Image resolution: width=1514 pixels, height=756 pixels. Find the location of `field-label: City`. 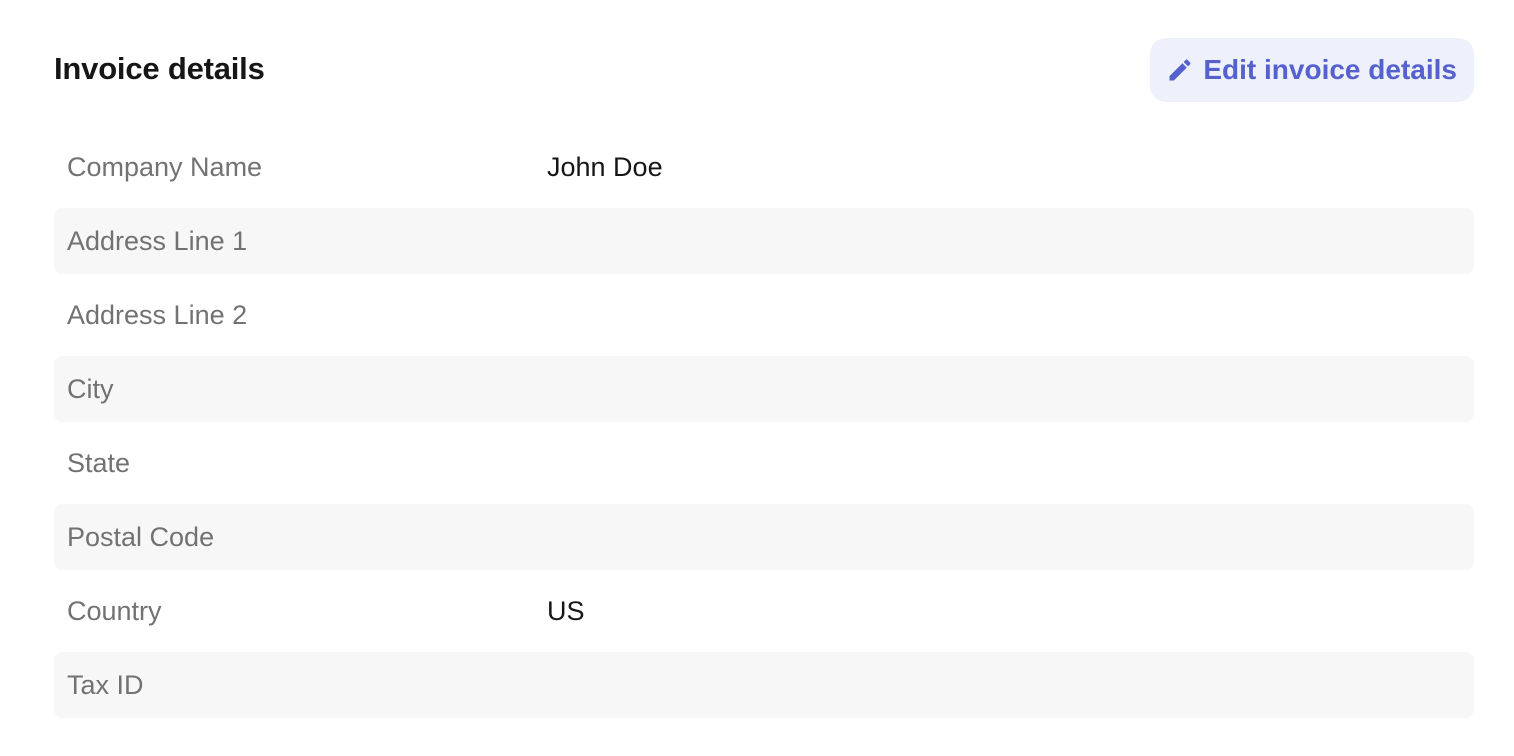

field-label: City is located at coordinates (90, 388).